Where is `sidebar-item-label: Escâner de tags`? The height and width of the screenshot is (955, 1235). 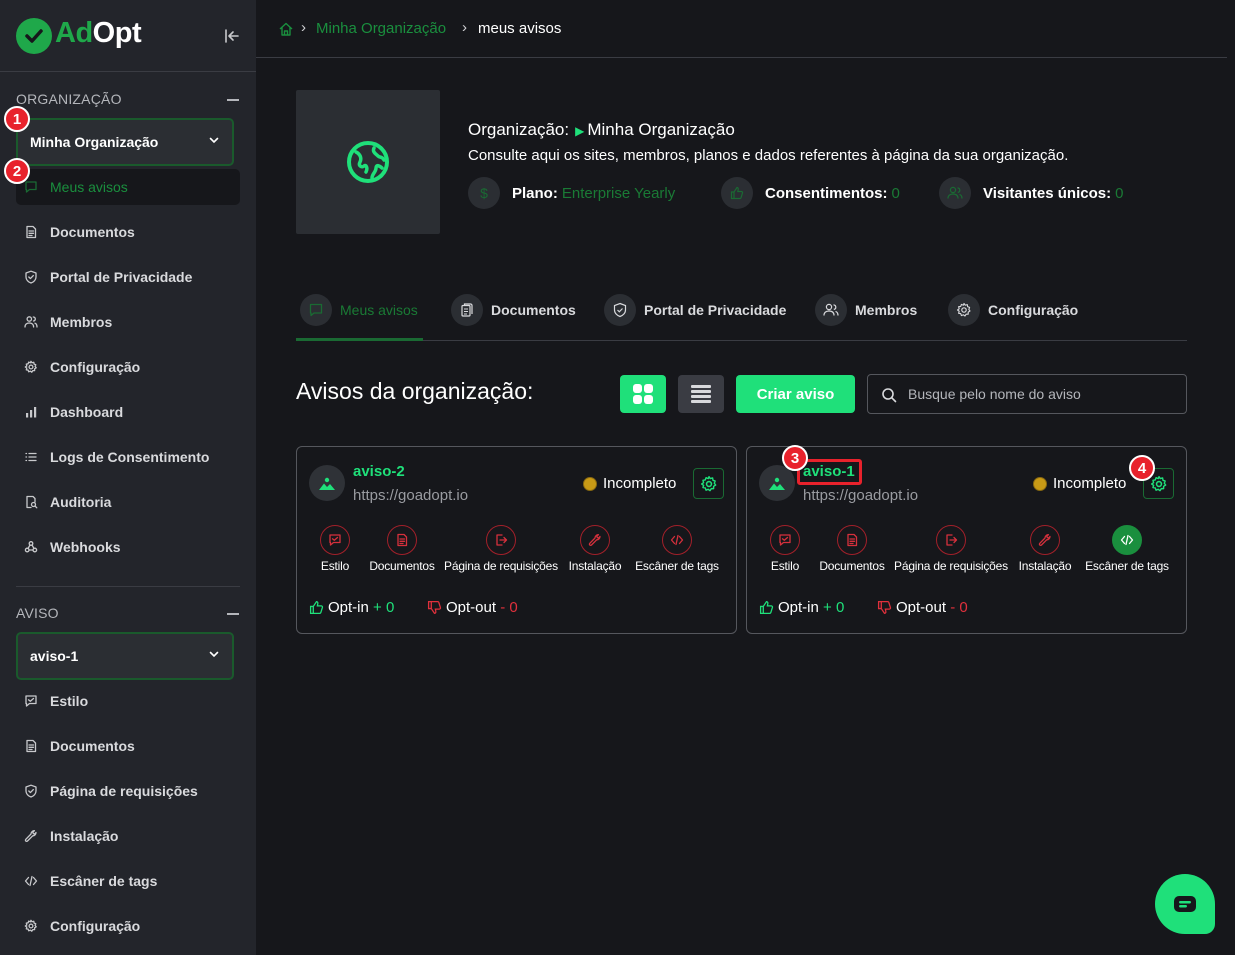
sidebar-item-label: Escâner de tags is located at coordinates (104, 881).